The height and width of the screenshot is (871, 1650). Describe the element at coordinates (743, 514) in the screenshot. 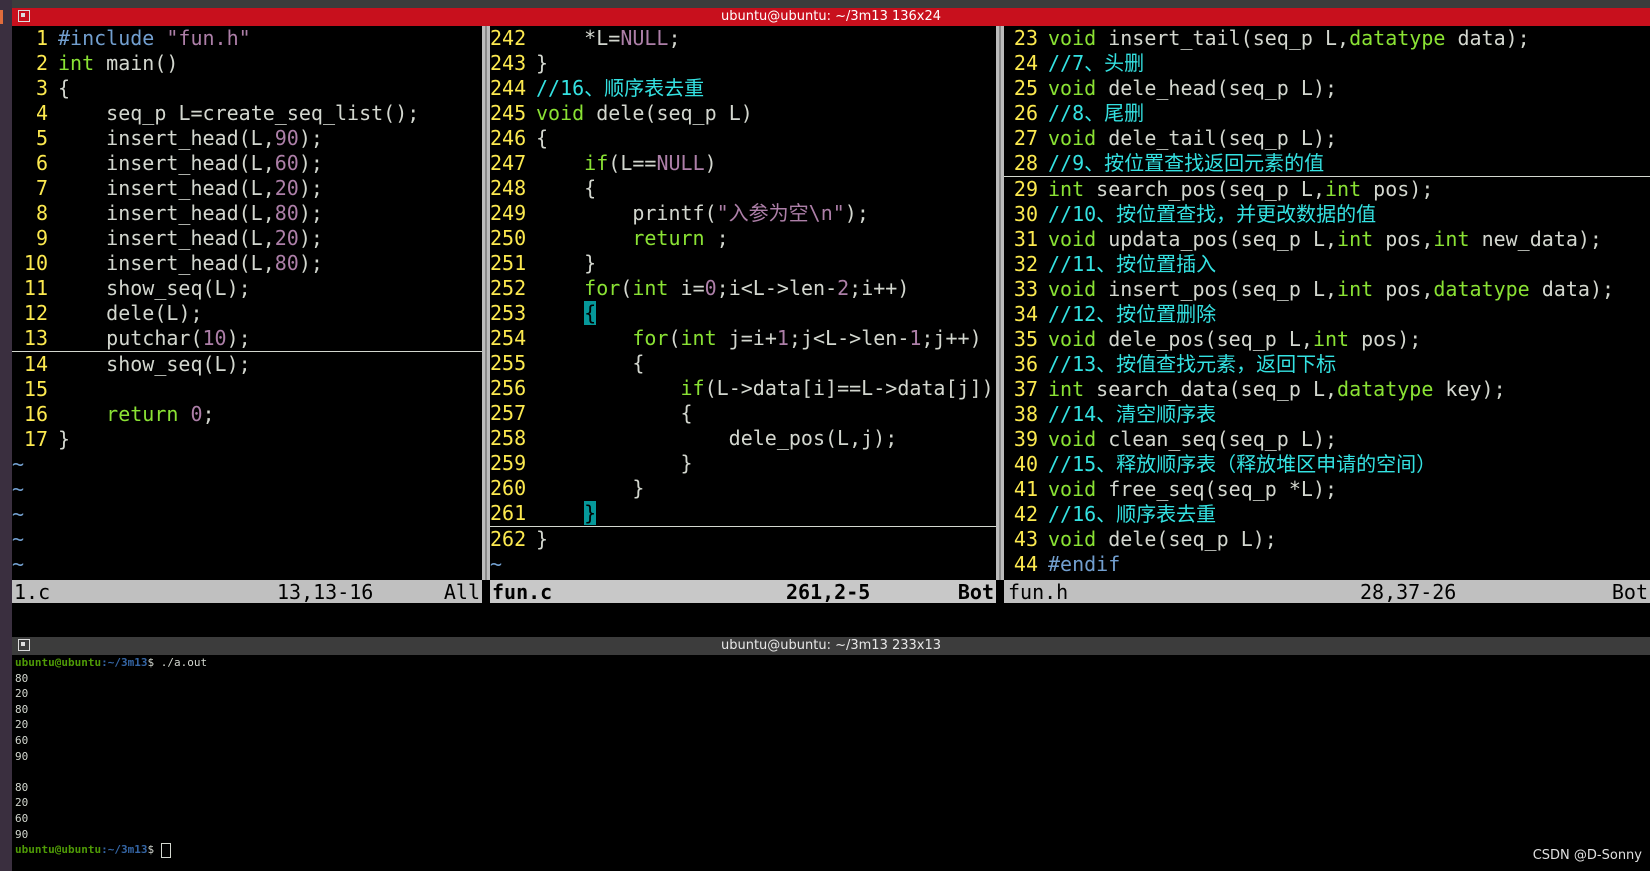

I see `code-line: 261 }` at that location.